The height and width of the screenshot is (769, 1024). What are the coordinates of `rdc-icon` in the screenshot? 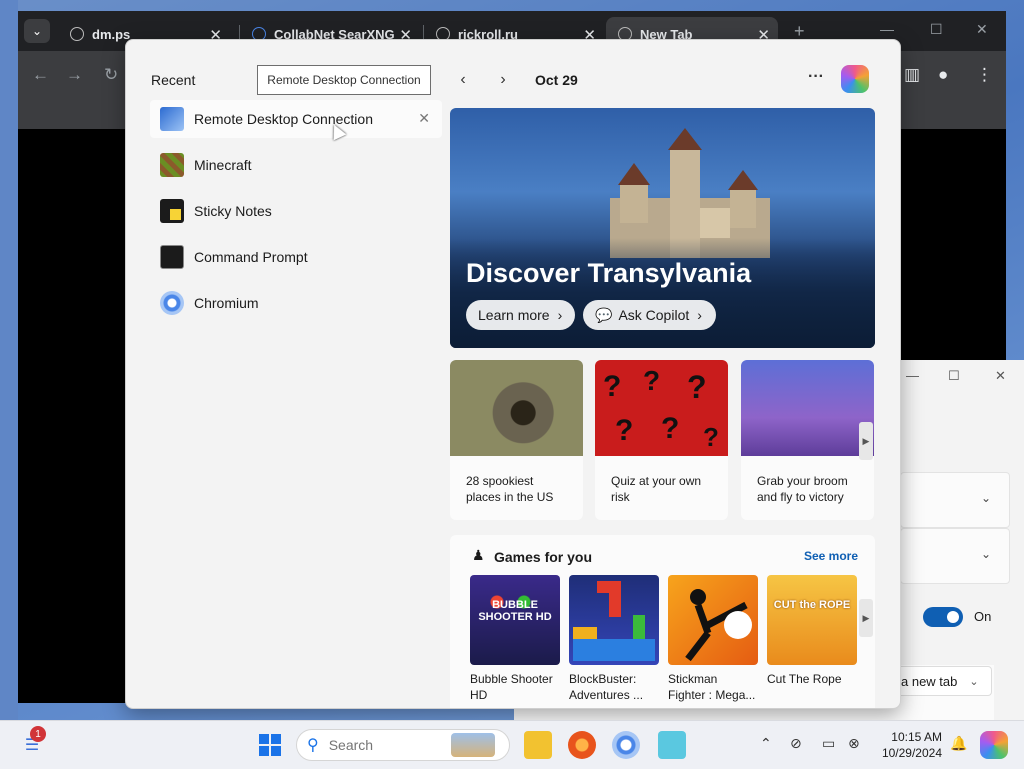 It's located at (172, 119).